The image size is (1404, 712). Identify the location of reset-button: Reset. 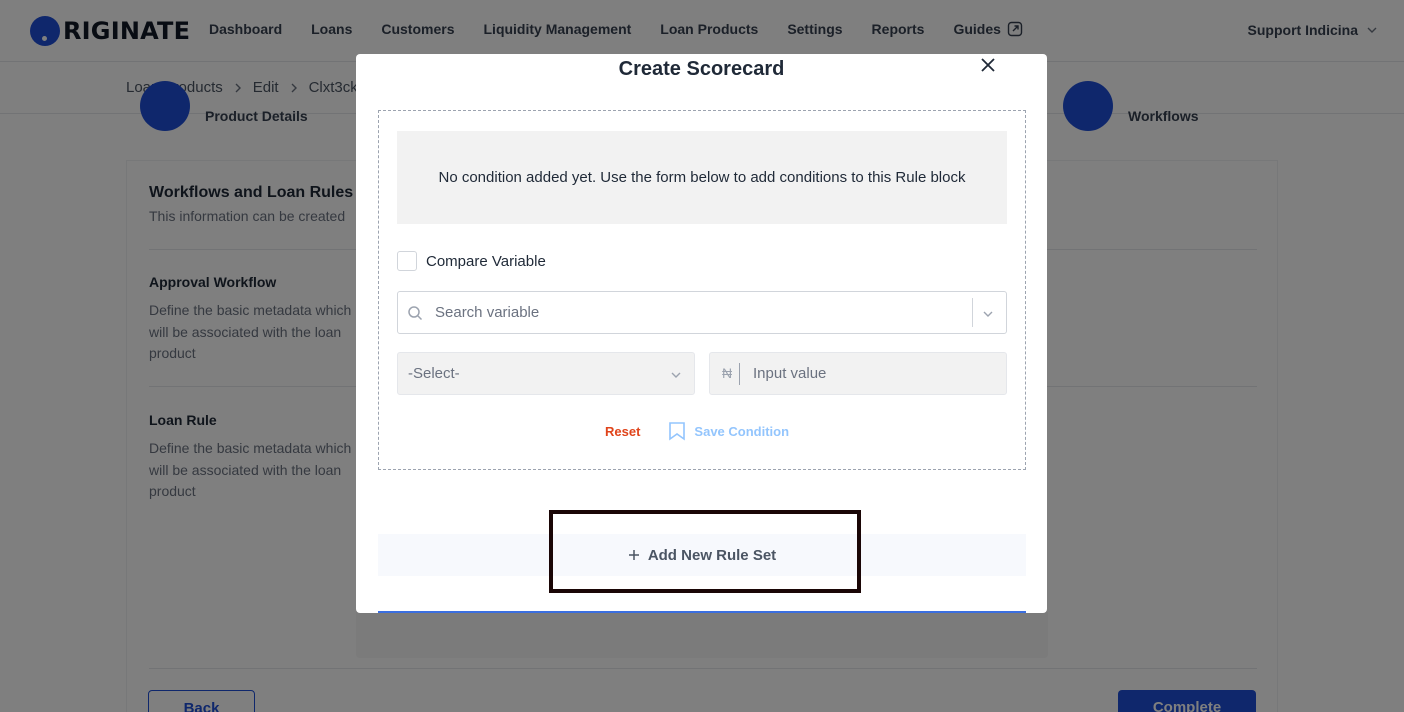
(622, 431).